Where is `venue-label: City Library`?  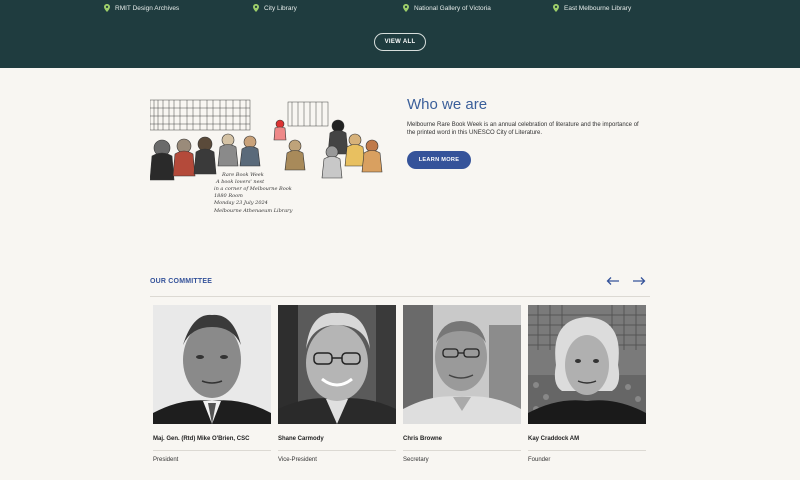
venue-label: City Library is located at coordinates (280, 8).